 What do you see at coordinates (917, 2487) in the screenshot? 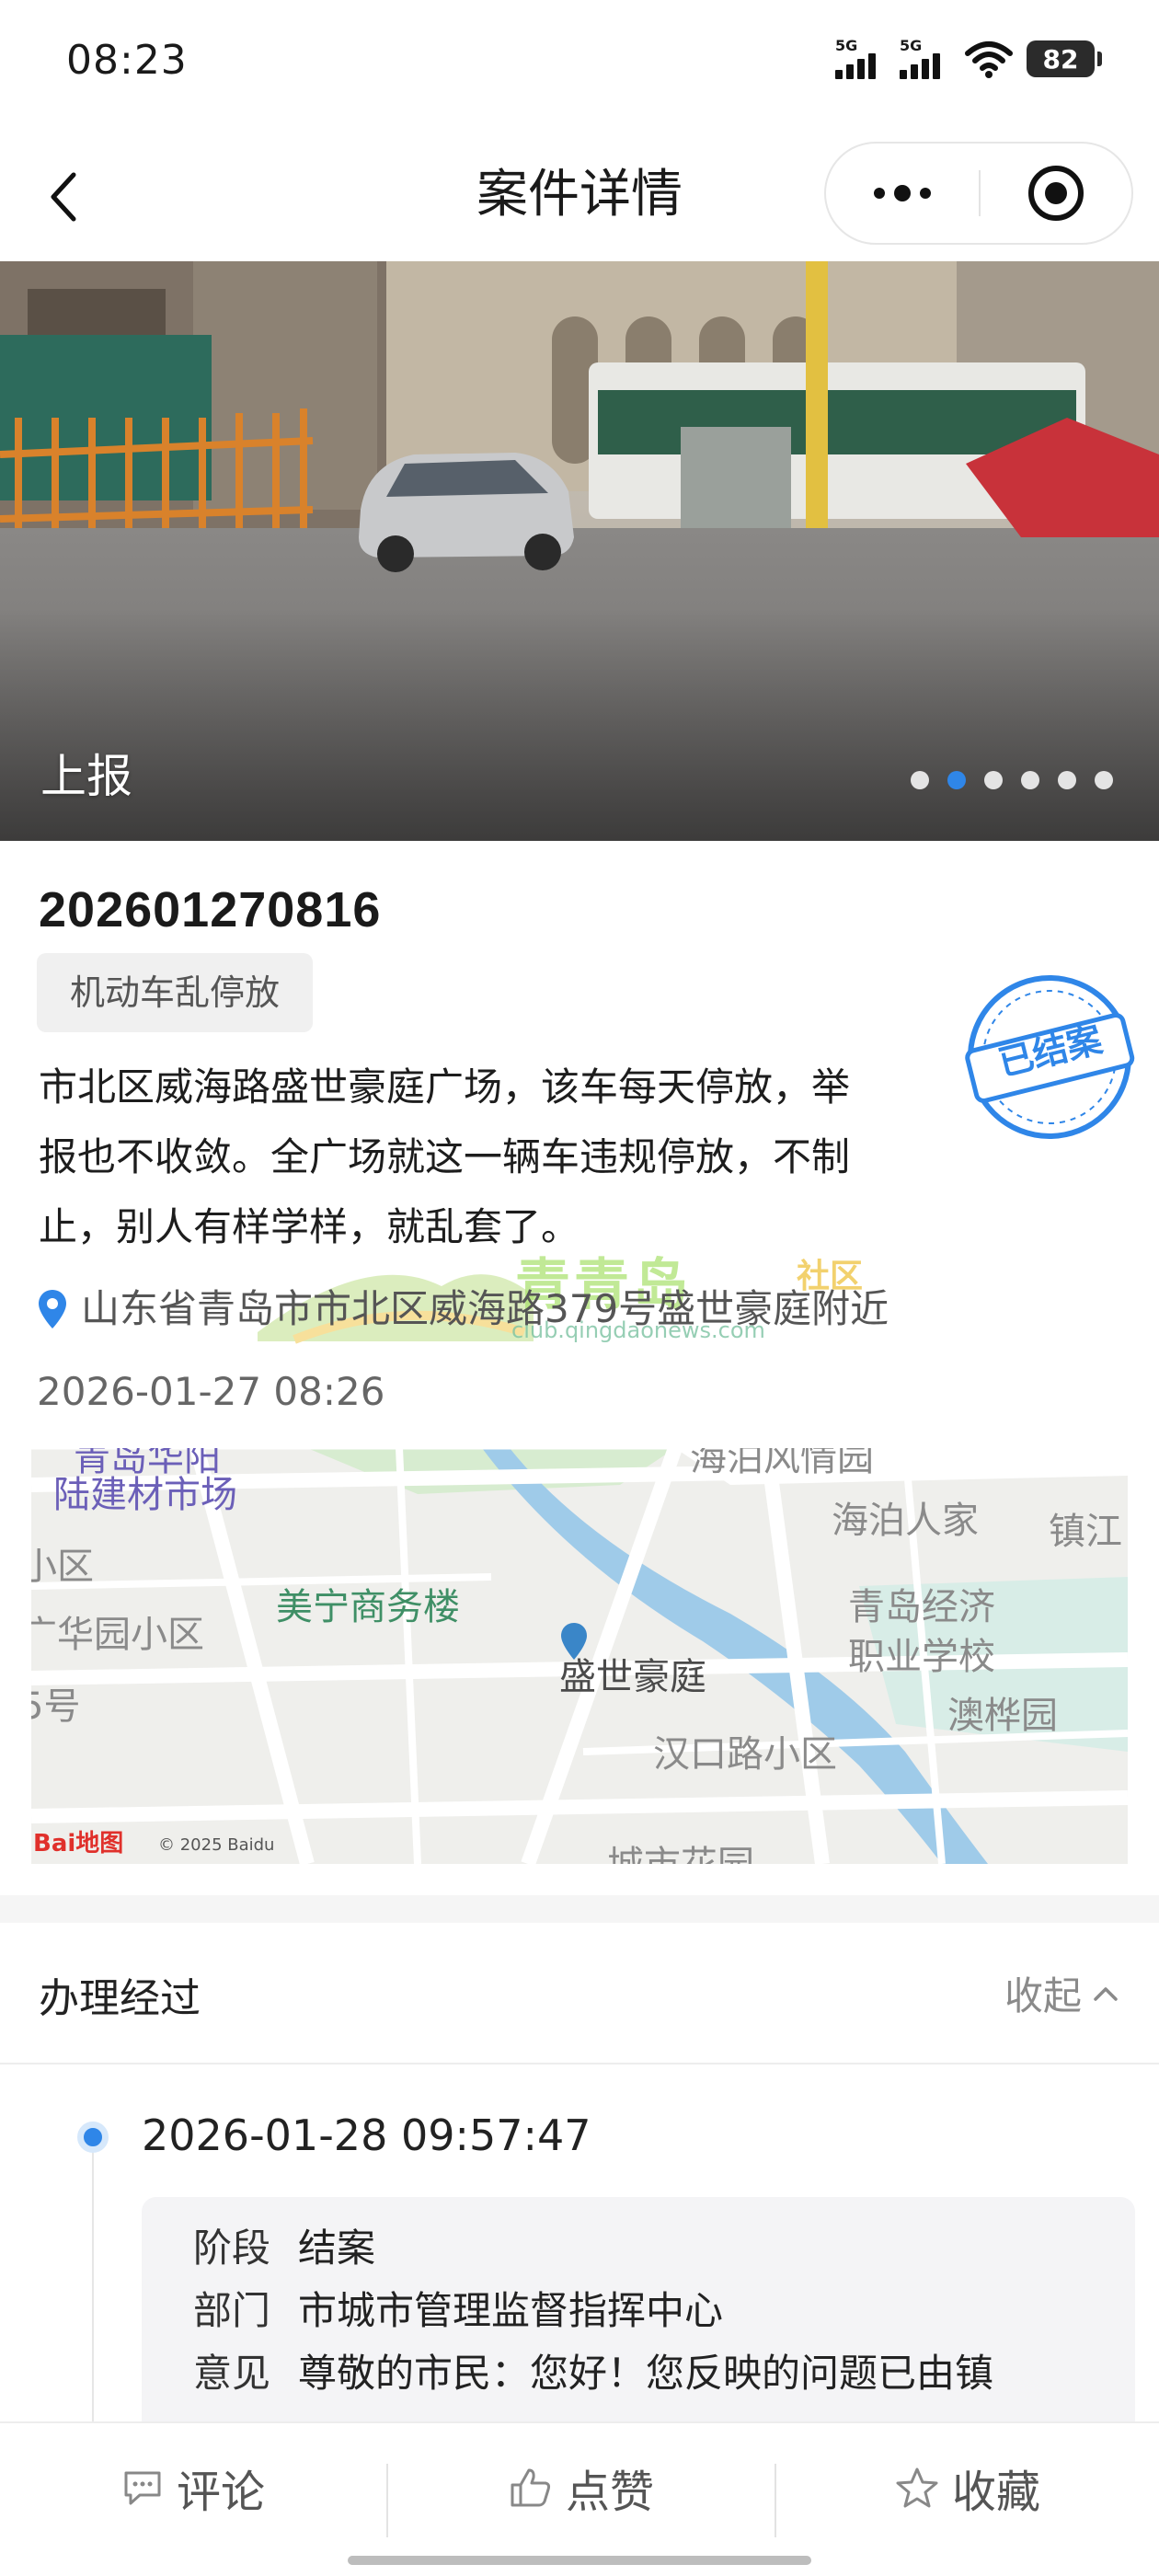
I see `star-icon` at bounding box center [917, 2487].